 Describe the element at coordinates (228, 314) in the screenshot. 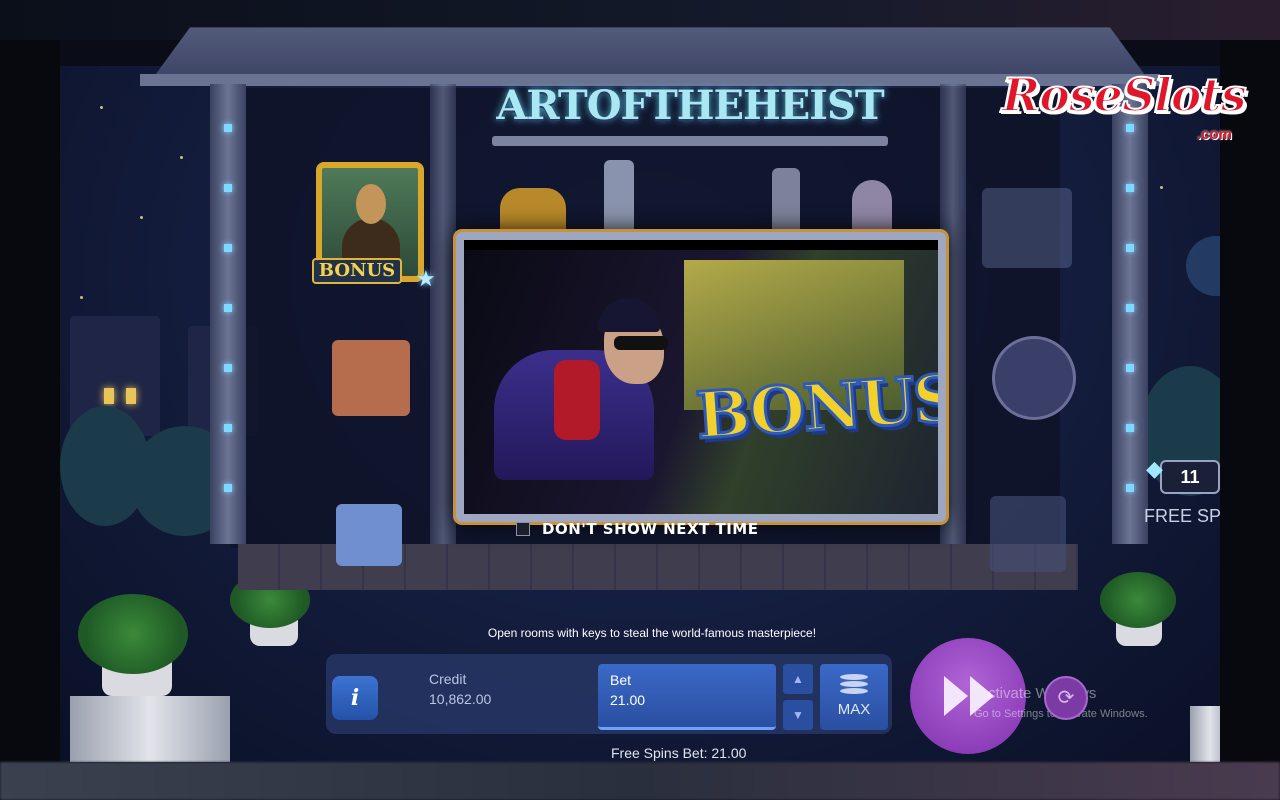

I see `museum-column-left` at that location.